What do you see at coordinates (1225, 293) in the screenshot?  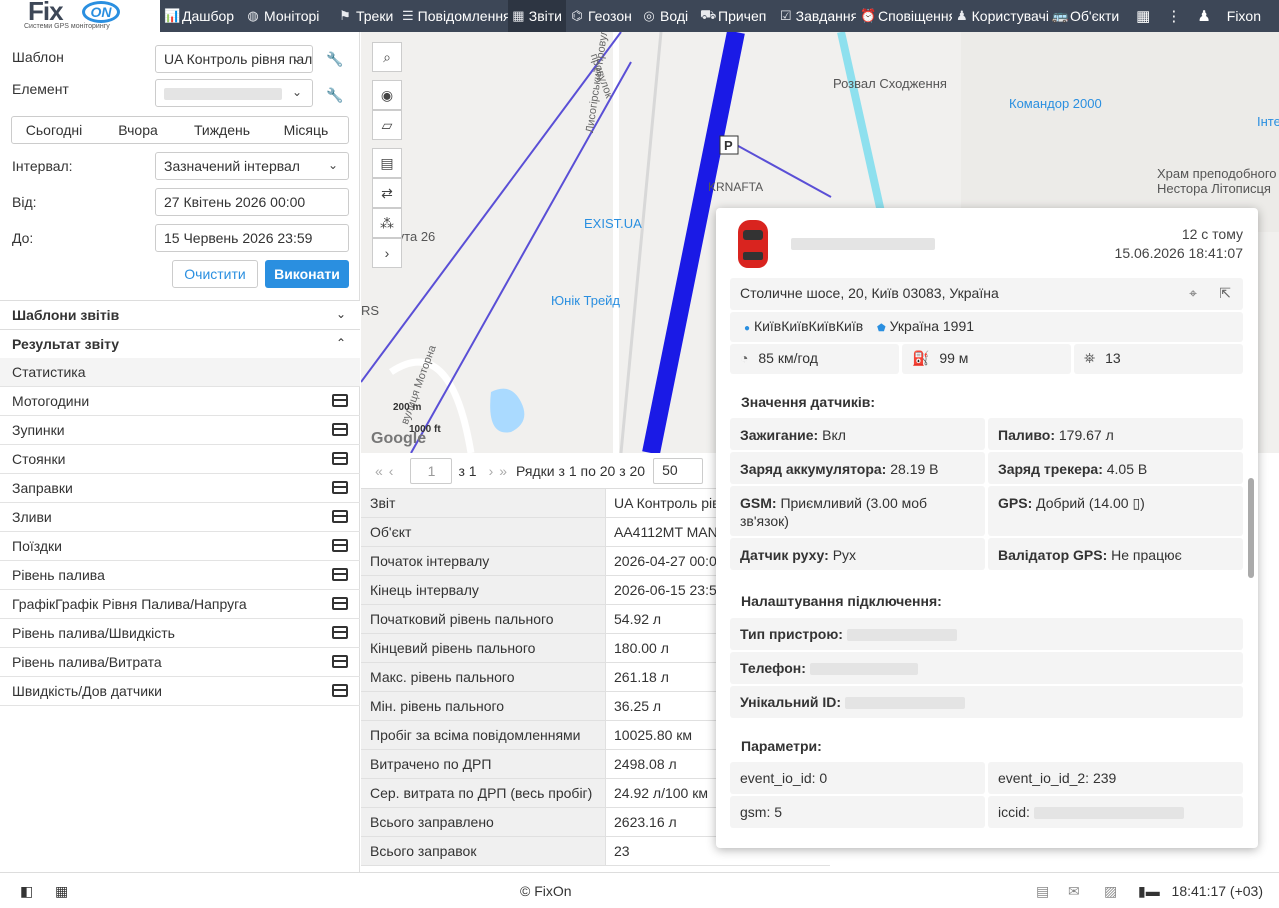 I see `external-link-icon: ⇱` at bounding box center [1225, 293].